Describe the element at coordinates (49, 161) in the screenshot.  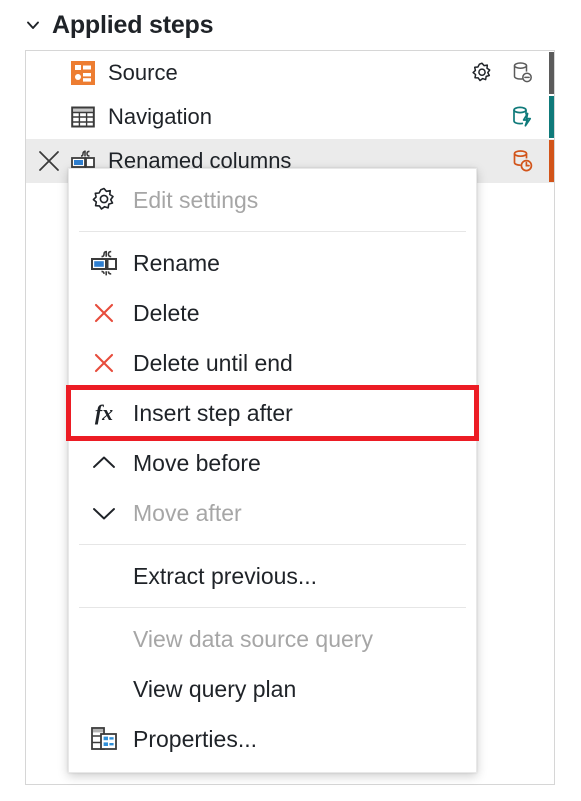
I see `close-x-icon` at that location.